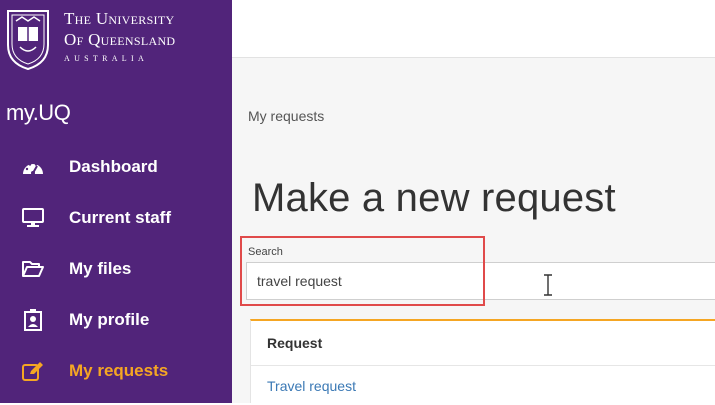 The height and width of the screenshot is (405, 715). I want to click on breadcrumb: My requests, so click(286, 116).